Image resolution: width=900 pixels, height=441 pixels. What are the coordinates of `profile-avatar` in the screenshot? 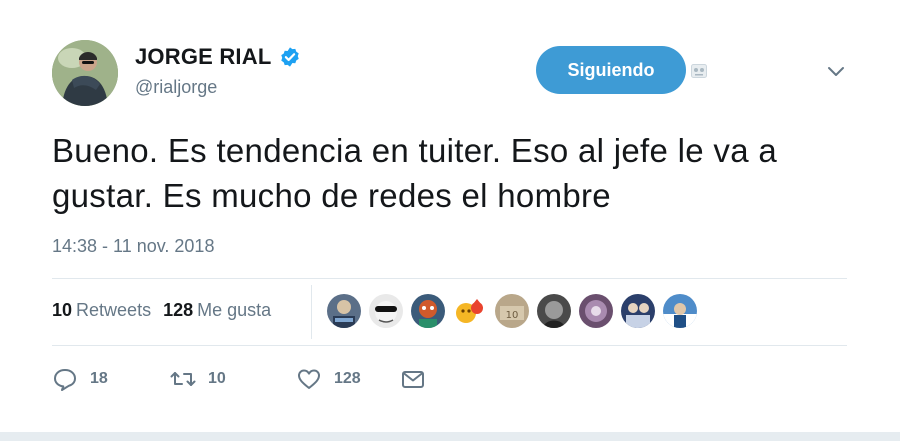 It's located at (85, 73).